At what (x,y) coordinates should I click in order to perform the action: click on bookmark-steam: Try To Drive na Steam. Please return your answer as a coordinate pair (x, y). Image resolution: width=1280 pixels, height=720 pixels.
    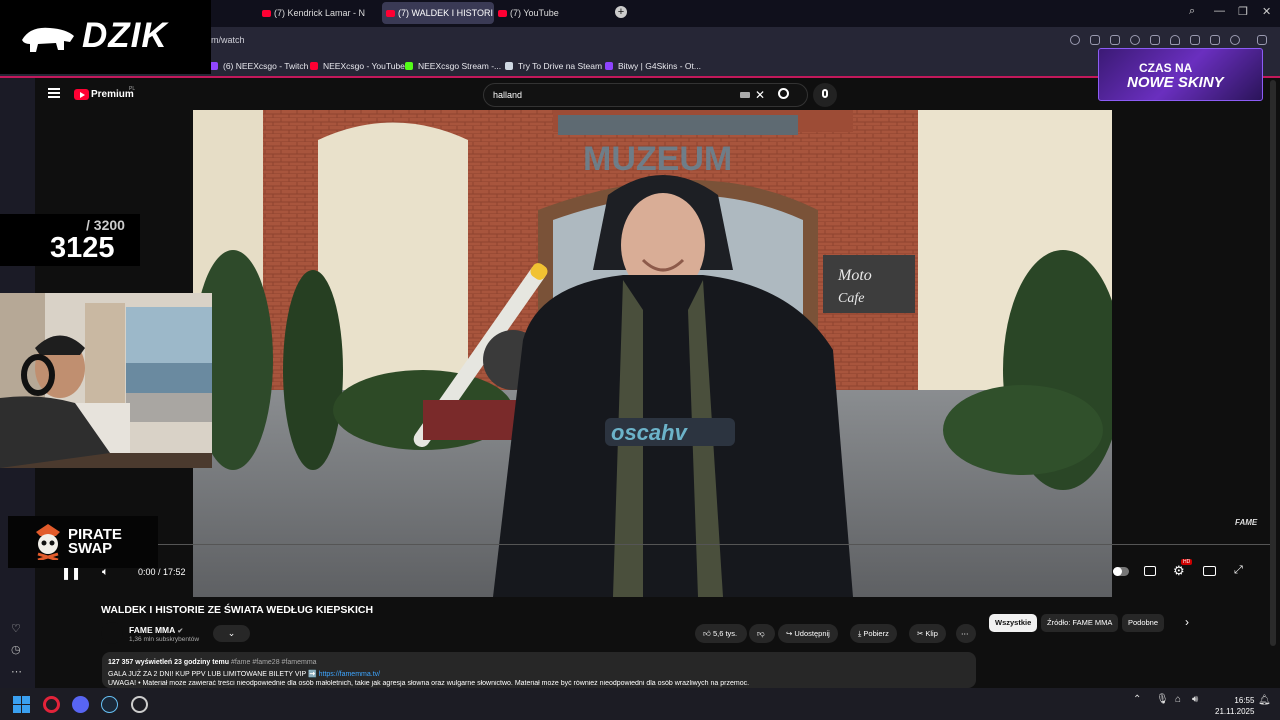
    Looking at the image, I should click on (553, 66).